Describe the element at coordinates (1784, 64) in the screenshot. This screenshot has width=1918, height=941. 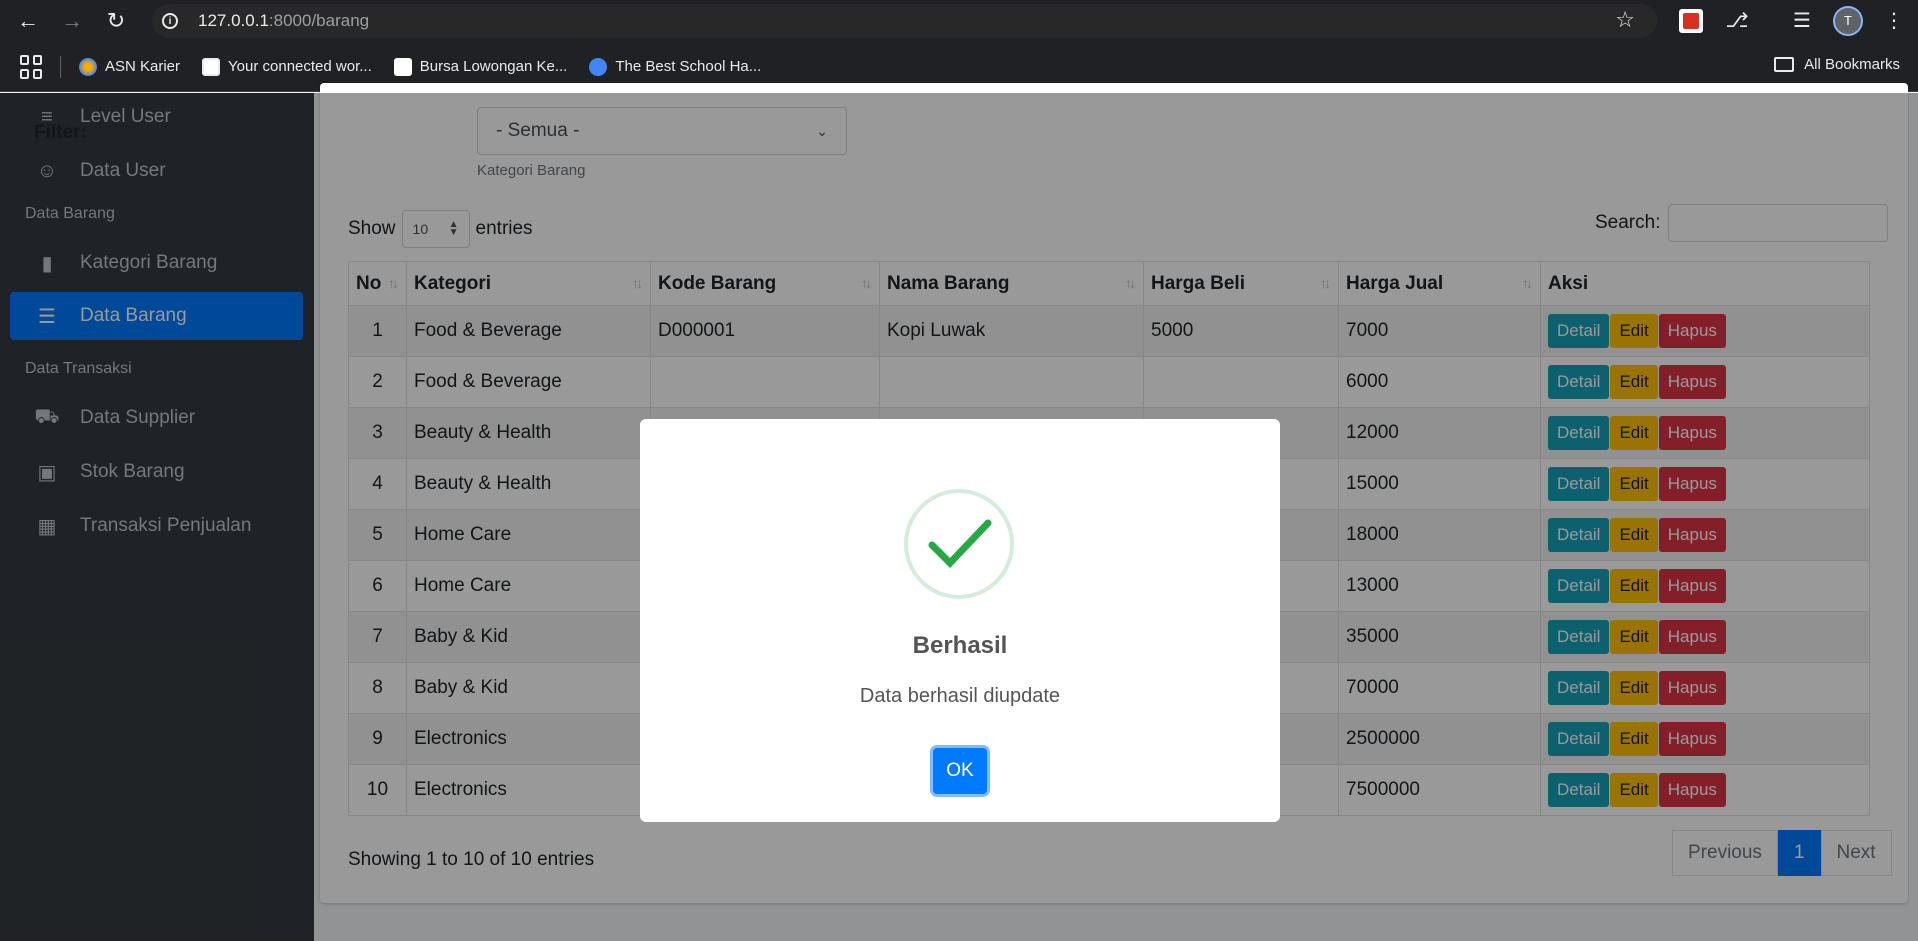
I see `folder-icon` at that location.